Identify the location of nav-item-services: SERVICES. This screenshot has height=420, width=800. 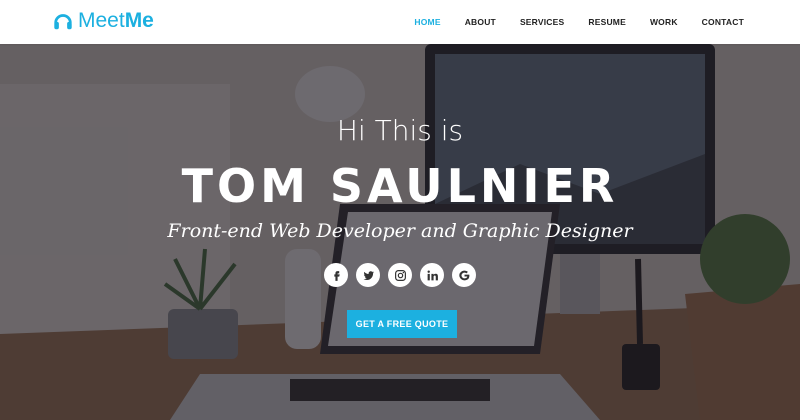
(542, 22).